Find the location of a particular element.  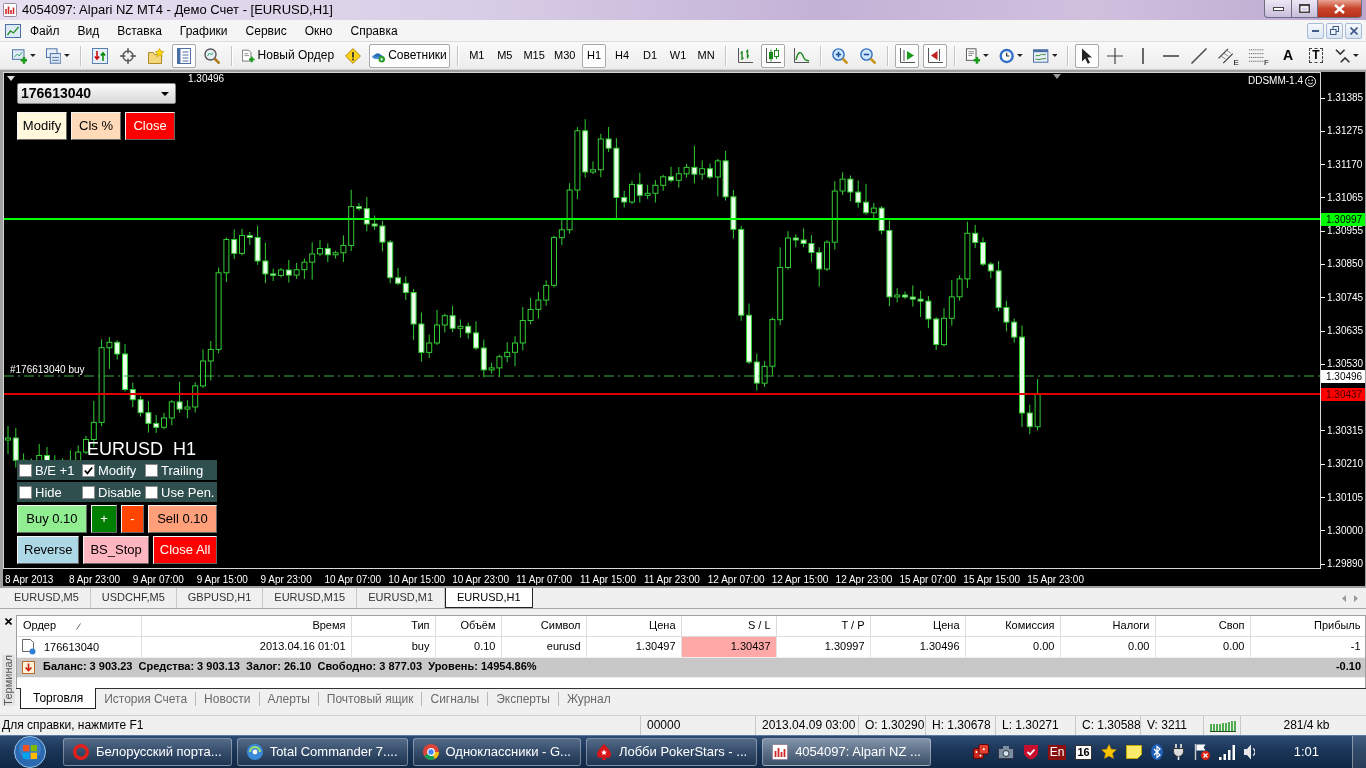

terminal-tab: Торговля is located at coordinates (58, 698).